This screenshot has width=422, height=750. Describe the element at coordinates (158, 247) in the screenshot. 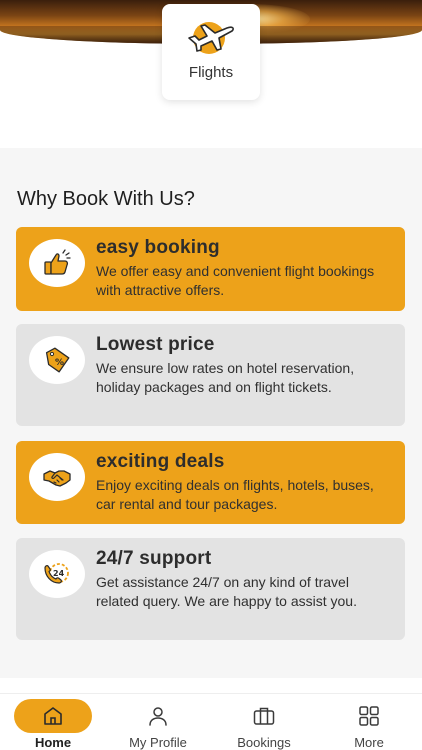

I see `feature-title: easy booking` at that location.